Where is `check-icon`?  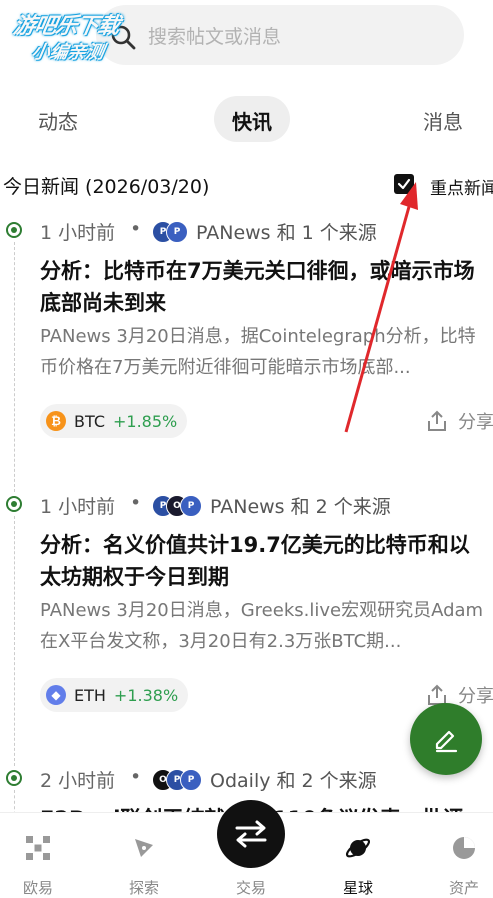 check-icon is located at coordinates (404, 184).